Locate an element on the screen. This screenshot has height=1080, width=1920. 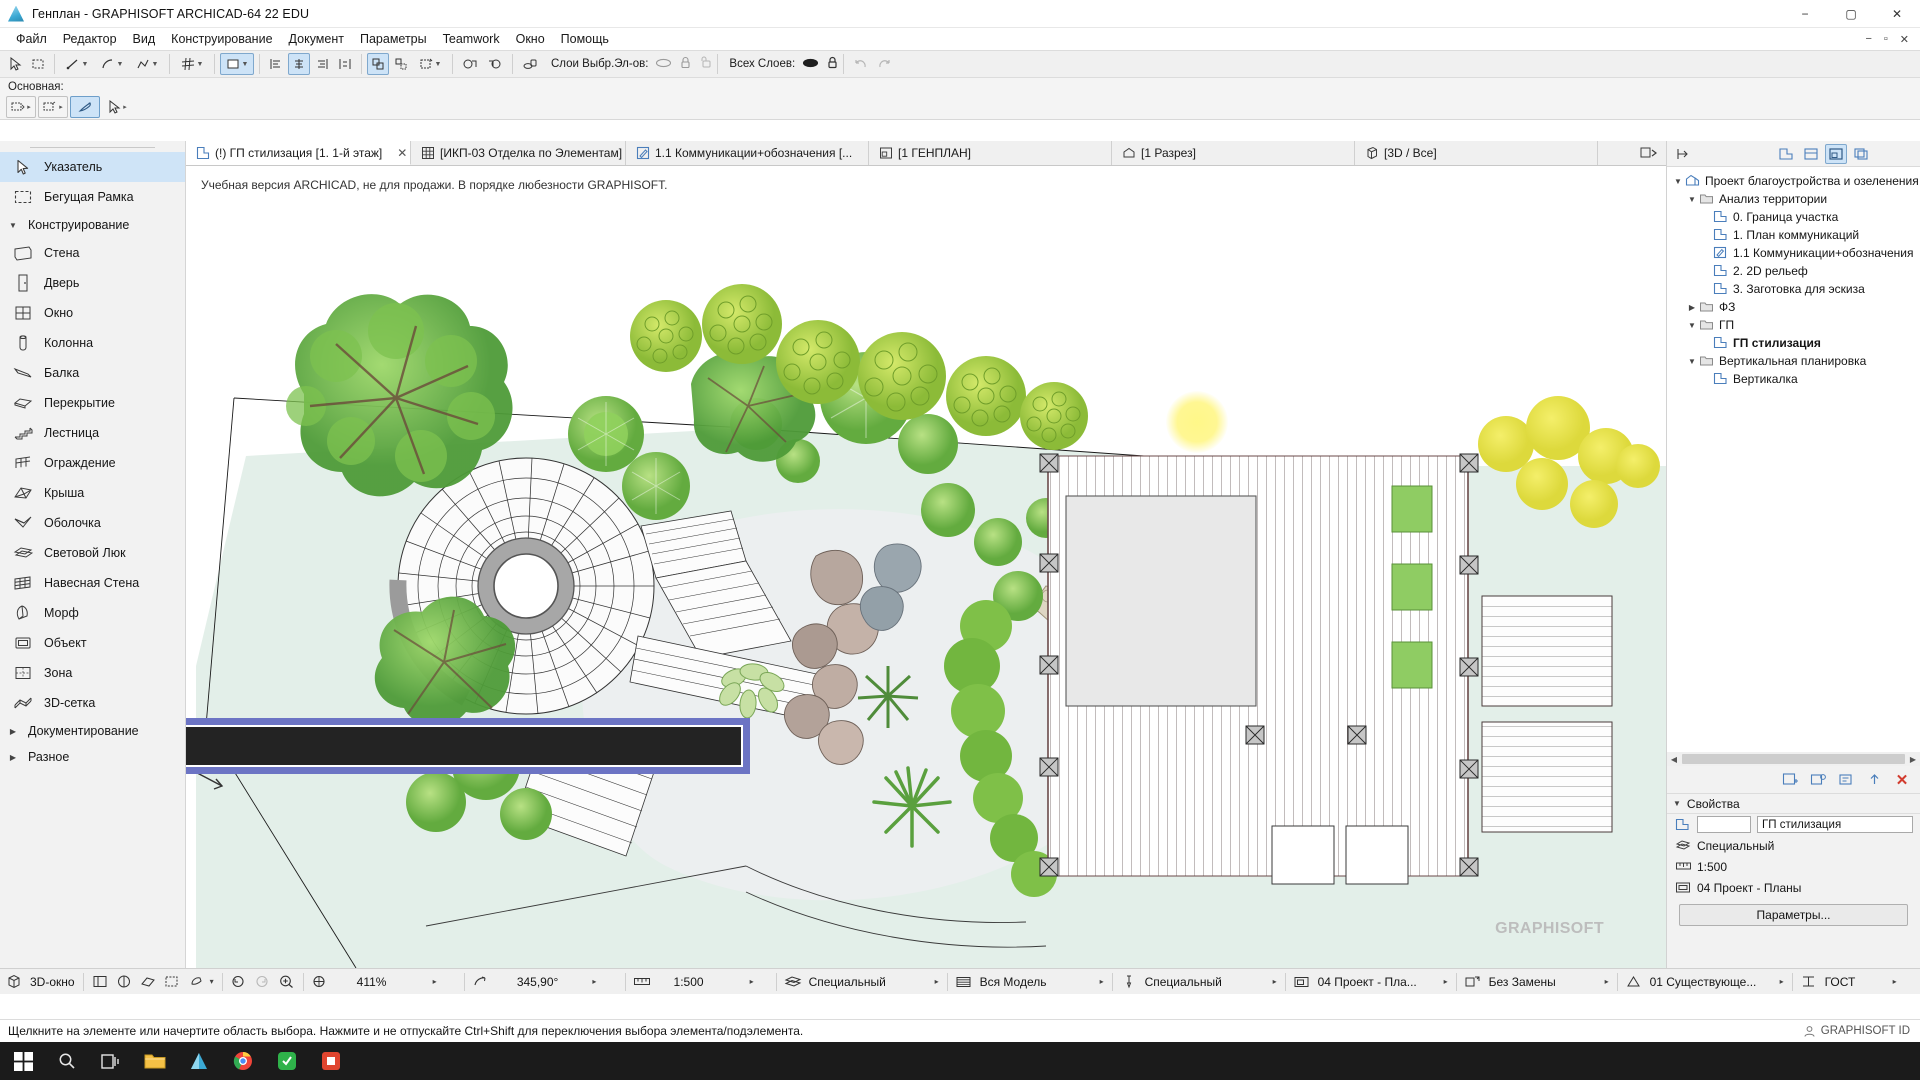
tool-marquee: Бегущая Рамка is located at coordinates (92, 197).